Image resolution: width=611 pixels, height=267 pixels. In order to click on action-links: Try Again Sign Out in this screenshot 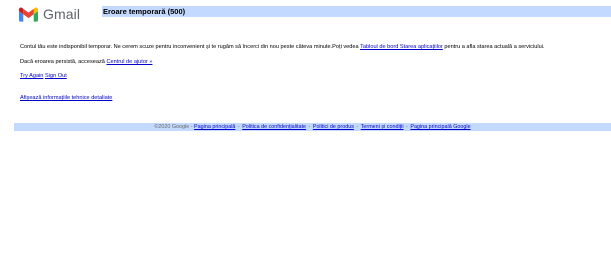, I will do `click(43, 76)`.